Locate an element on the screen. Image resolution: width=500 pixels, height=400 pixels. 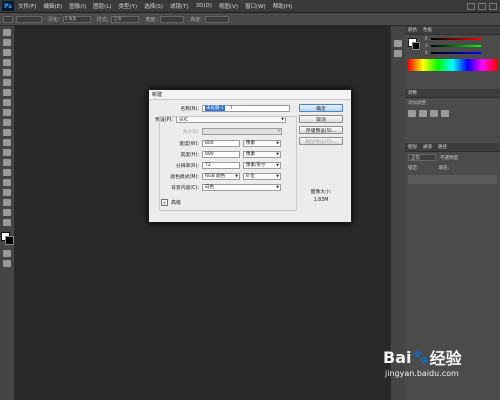
curves-icon is located at coordinates (434, 113).